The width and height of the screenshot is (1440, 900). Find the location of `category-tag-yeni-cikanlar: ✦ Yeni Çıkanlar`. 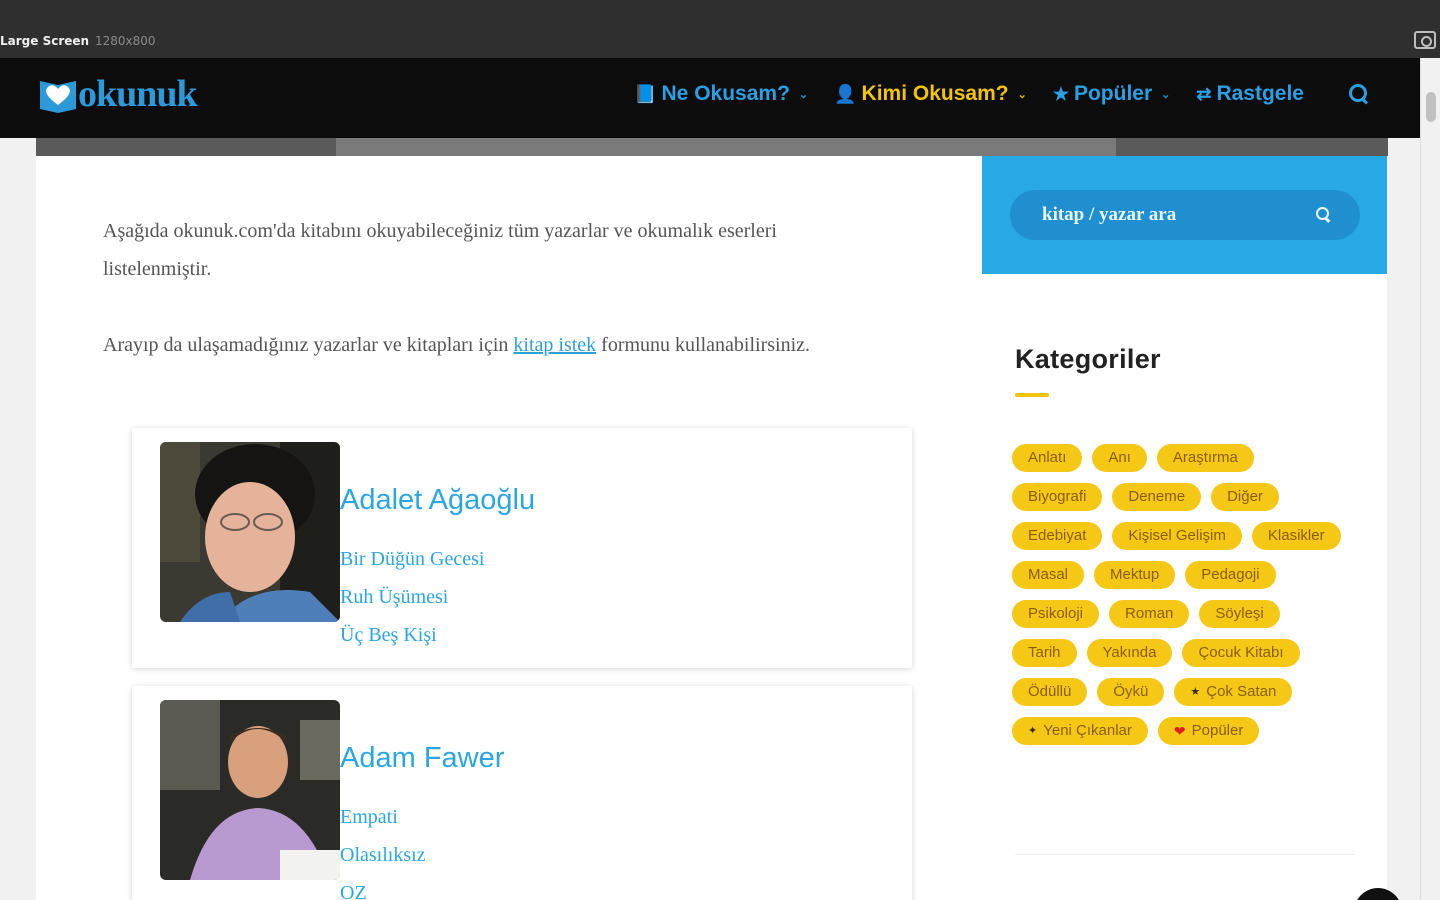

category-tag-yeni-cikanlar: ✦ Yeni Çıkanlar is located at coordinates (1080, 731).